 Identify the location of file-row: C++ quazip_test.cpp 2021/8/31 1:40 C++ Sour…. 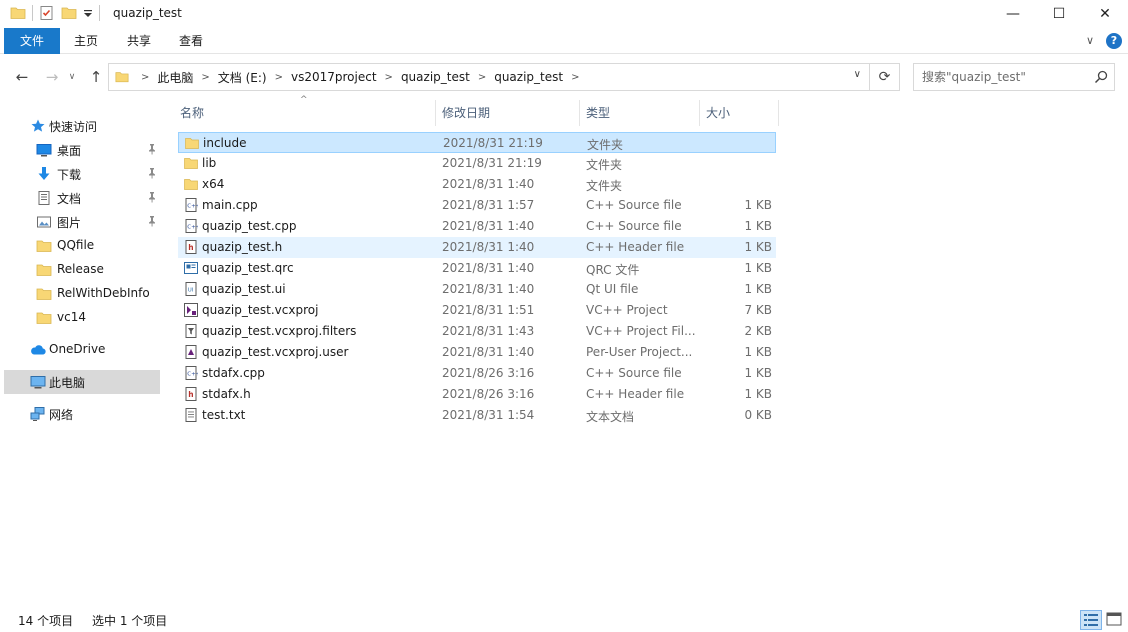
(477, 226).